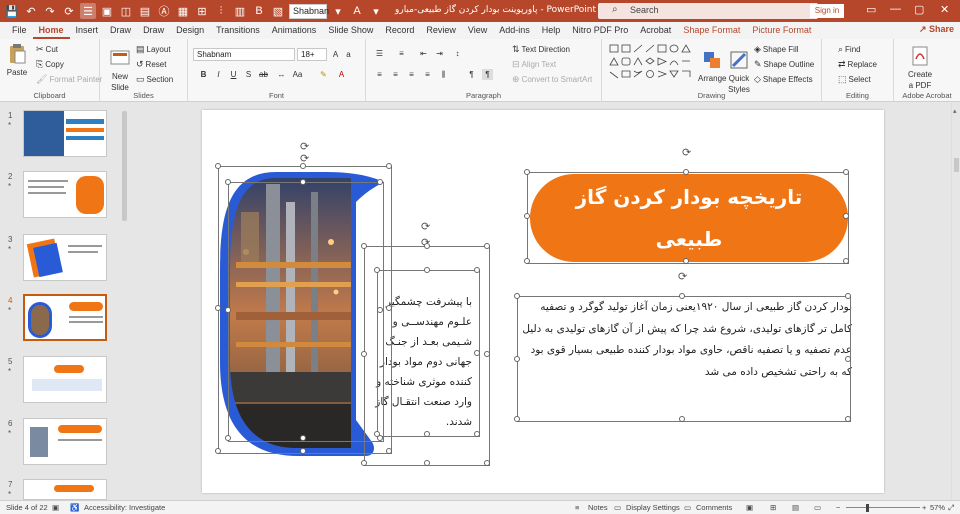  I want to click on shrink-font-icon: a, so click(348, 54).